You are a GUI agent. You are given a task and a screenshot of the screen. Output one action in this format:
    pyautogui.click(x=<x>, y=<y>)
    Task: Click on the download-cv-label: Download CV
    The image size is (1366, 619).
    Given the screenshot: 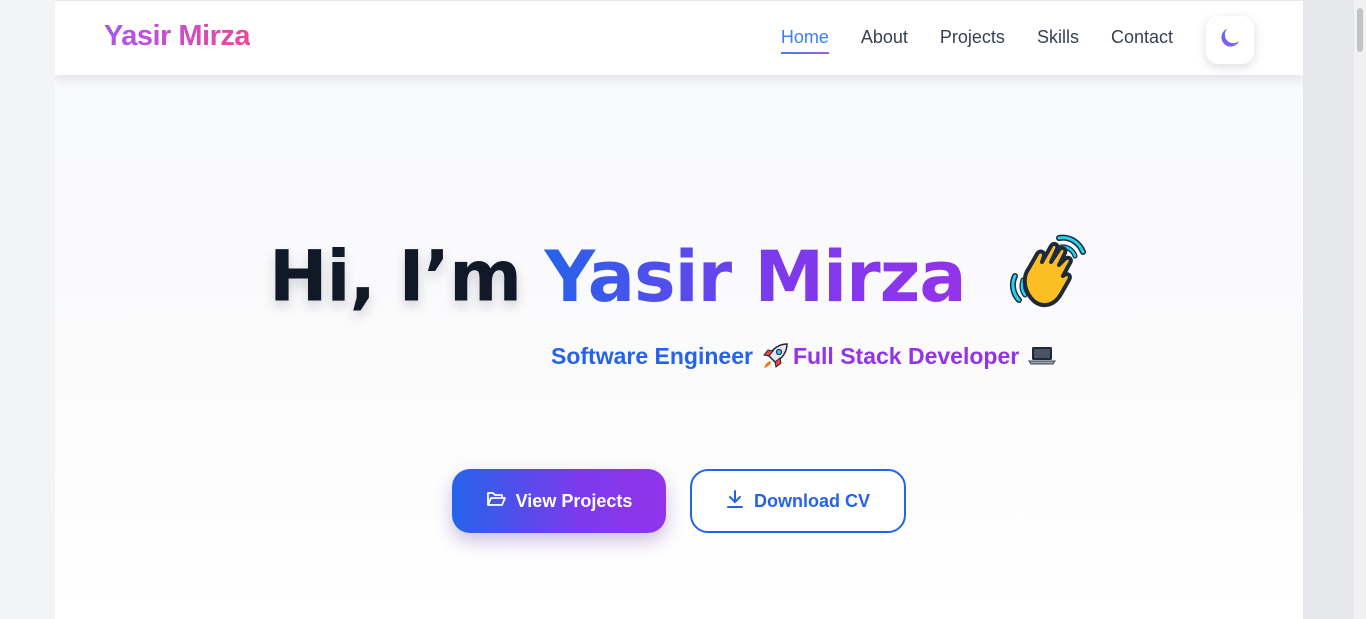 What is the action you would take?
    pyautogui.click(x=812, y=500)
    